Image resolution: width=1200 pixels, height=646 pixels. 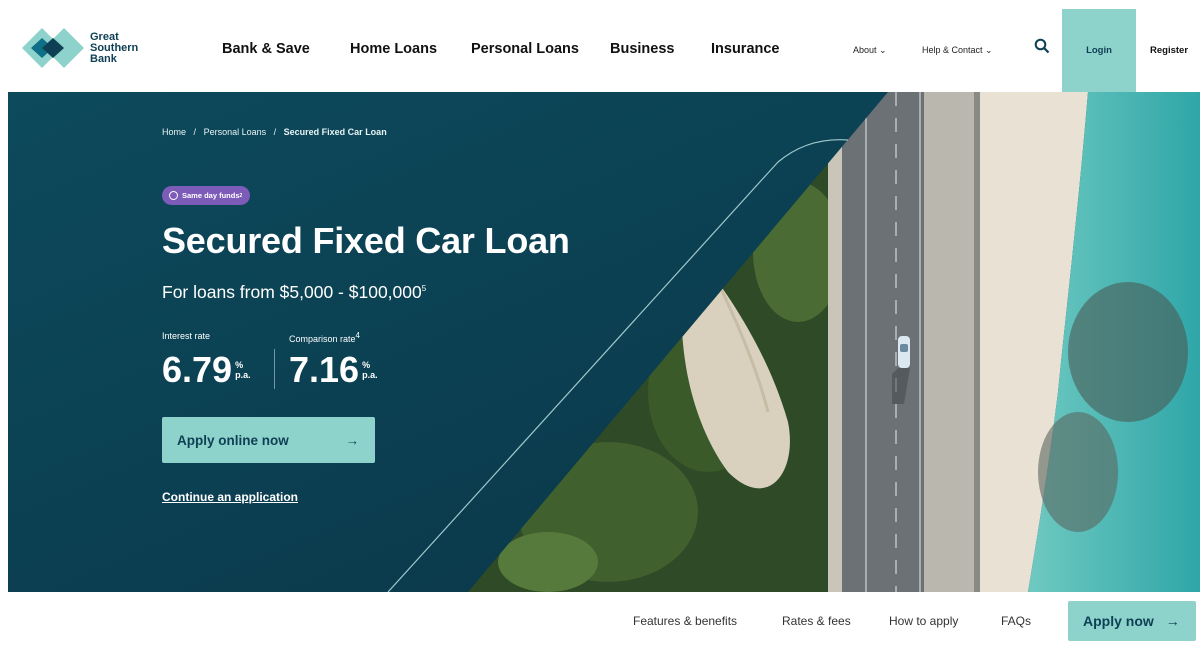 What do you see at coordinates (230, 497) in the screenshot?
I see `continue-application-link: Continue an application` at bounding box center [230, 497].